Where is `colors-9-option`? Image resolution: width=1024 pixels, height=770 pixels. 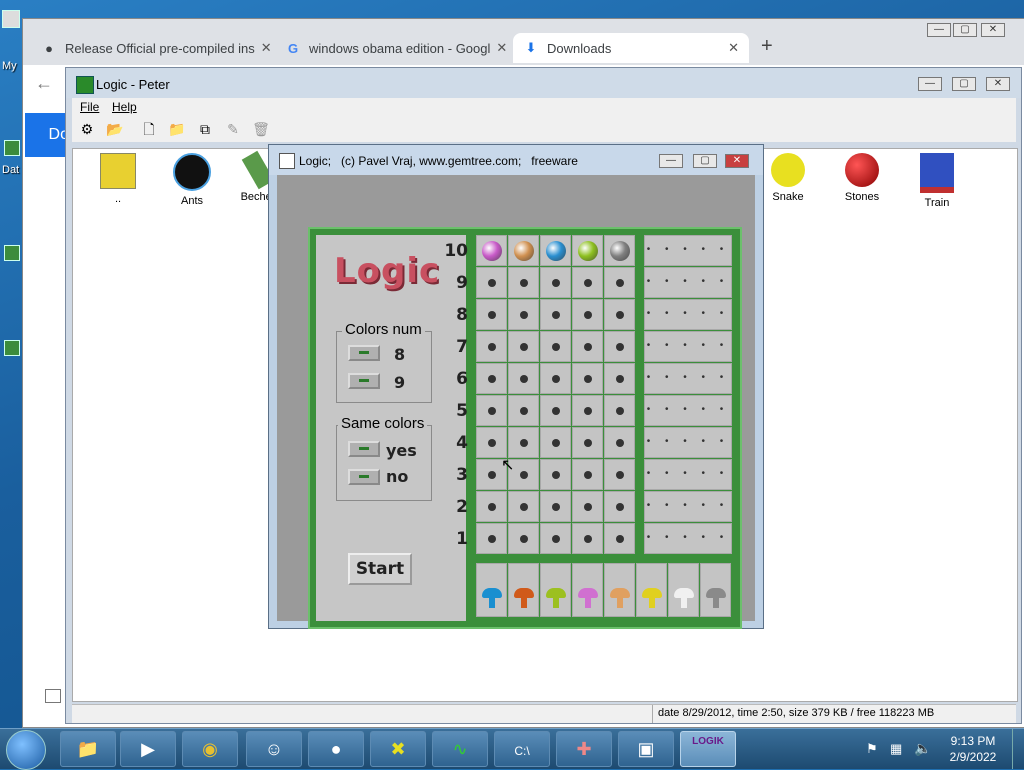 colors-9-option is located at coordinates (364, 381).